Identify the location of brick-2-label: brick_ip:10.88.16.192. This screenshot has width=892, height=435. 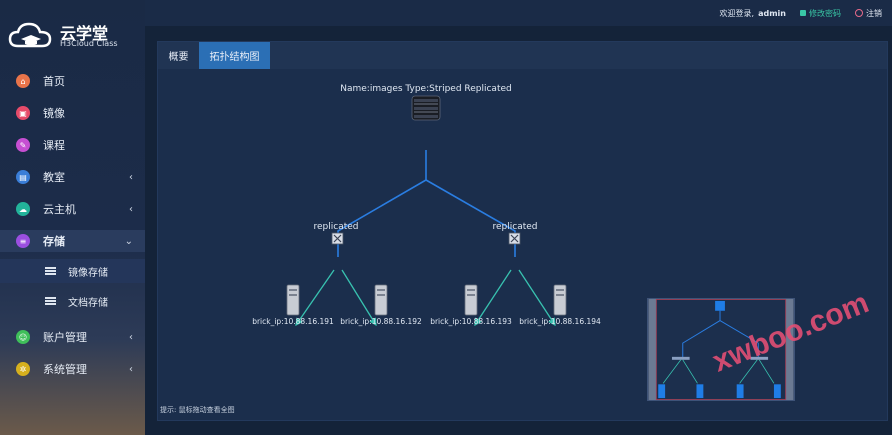
(381, 321).